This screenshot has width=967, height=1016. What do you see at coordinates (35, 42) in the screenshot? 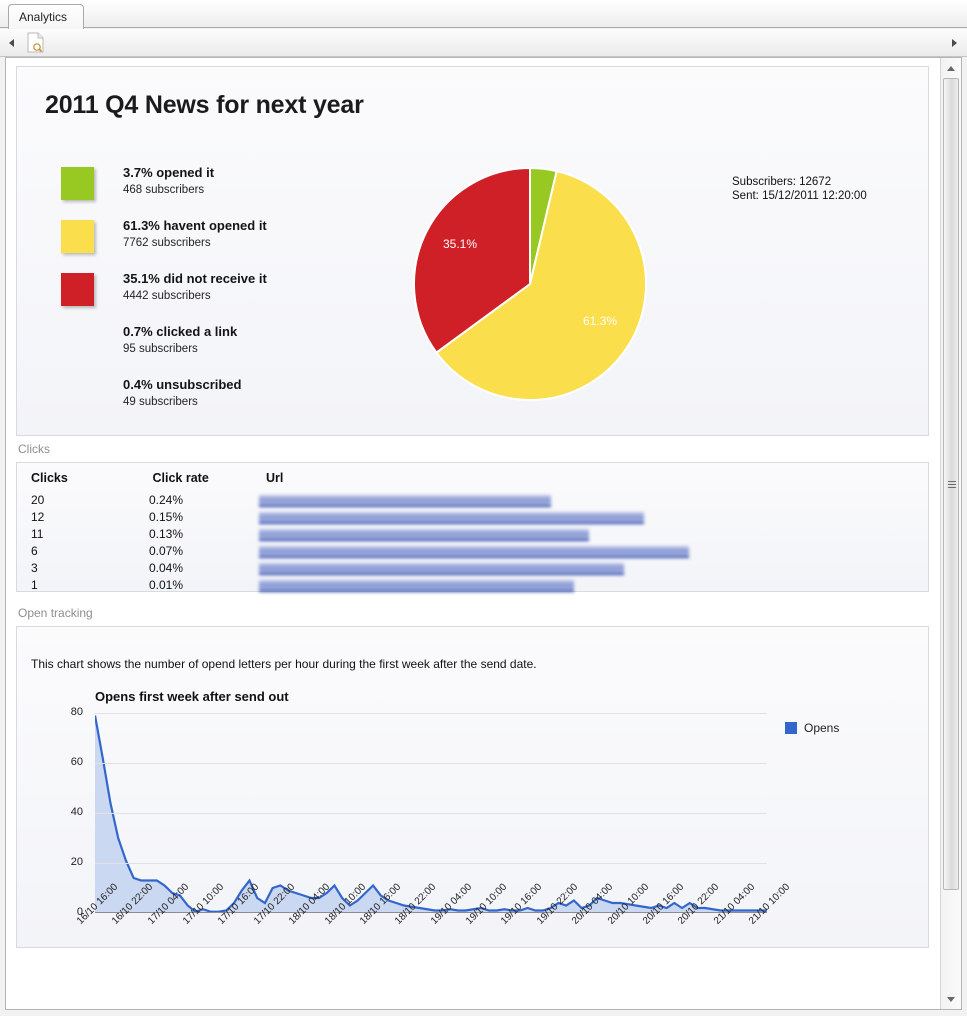
I see `document-preview-icon` at bounding box center [35, 42].